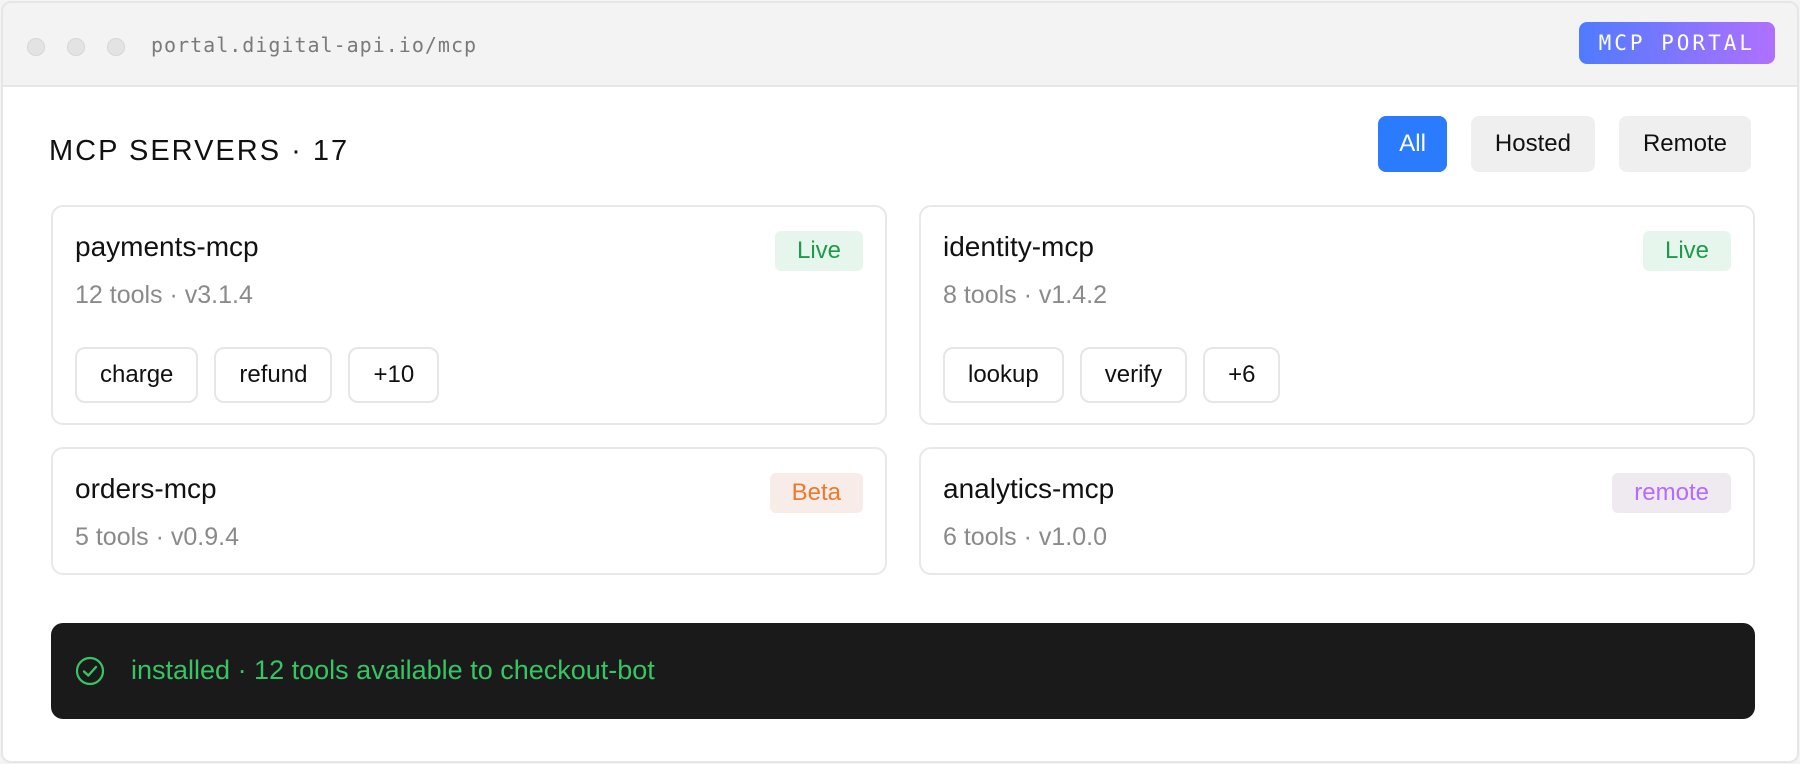 This screenshot has height=764, width=1800. Describe the element at coordinates (157, 537) in the screenshot. I see `server-meta: 5 tools · v0.9.4` at that location.